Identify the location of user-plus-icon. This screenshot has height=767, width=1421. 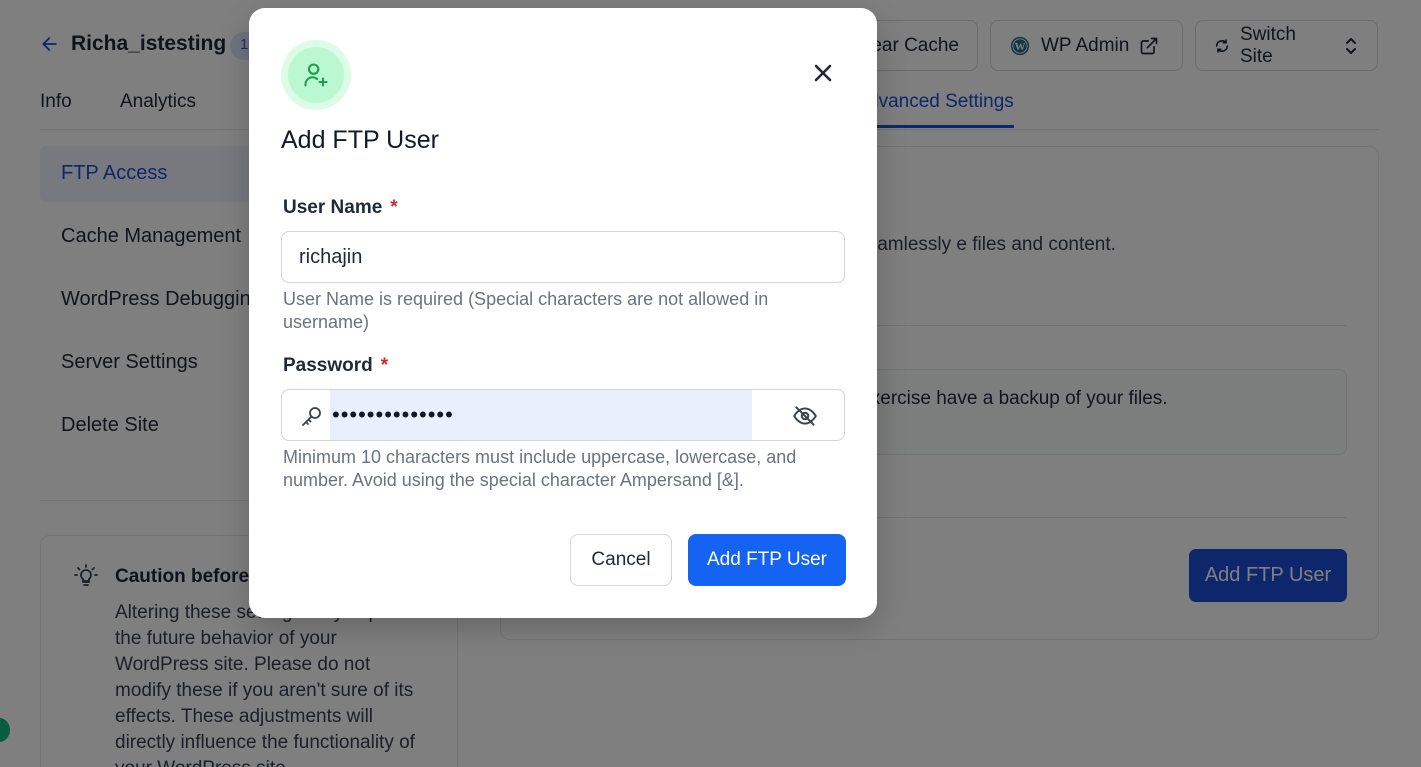
(316, 75).